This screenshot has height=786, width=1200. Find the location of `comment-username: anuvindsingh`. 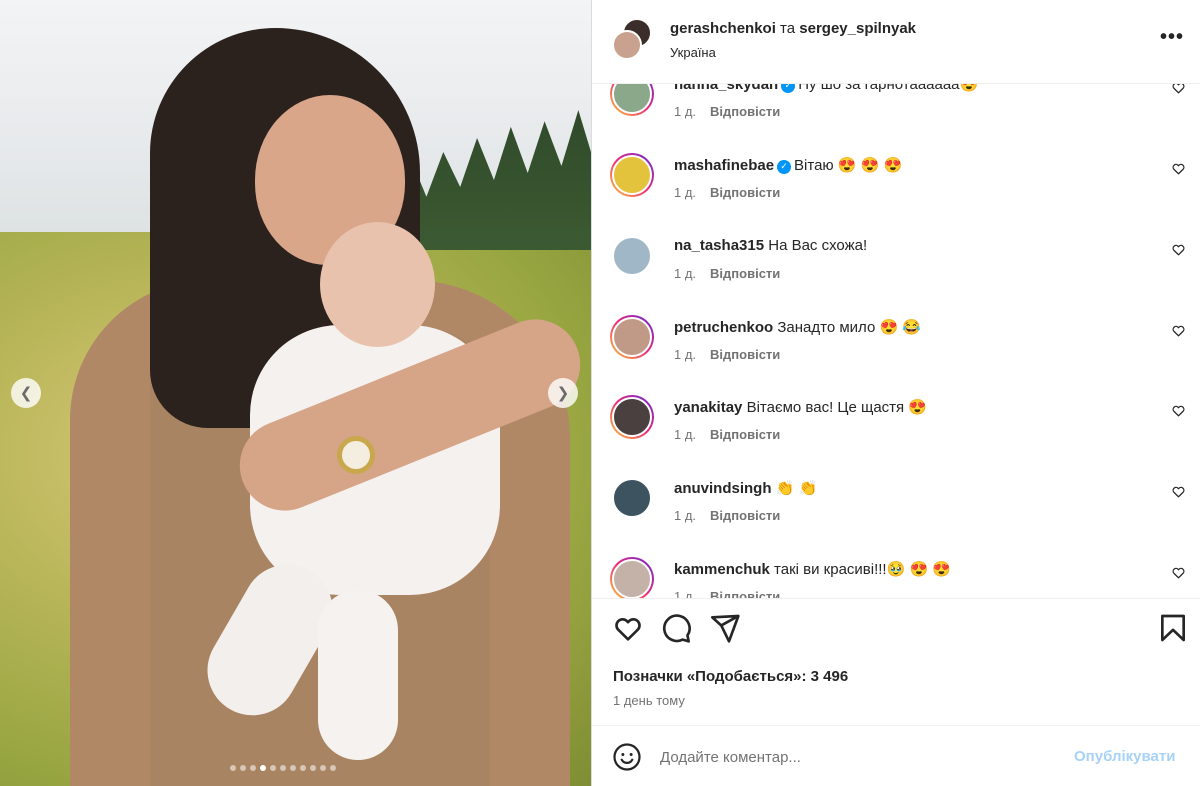

comment-username: anuvindsingh is located at coordinates (723, 488).